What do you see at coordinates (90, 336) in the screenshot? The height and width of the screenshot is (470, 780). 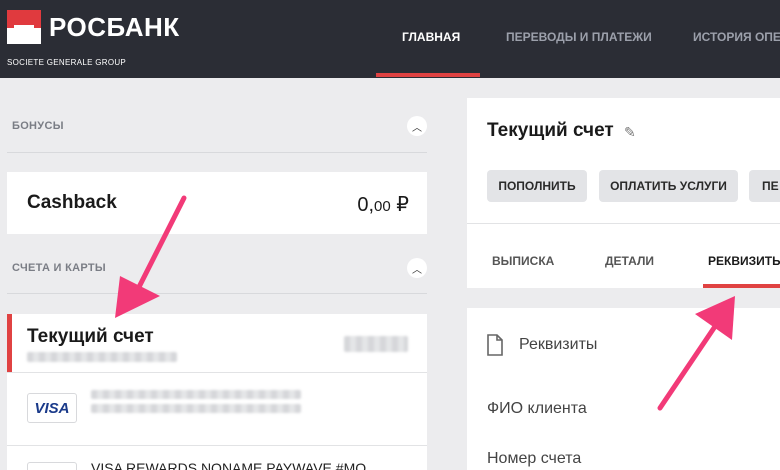 I see `current-account-title: Текущий счет` at bounding box center [90, 336].